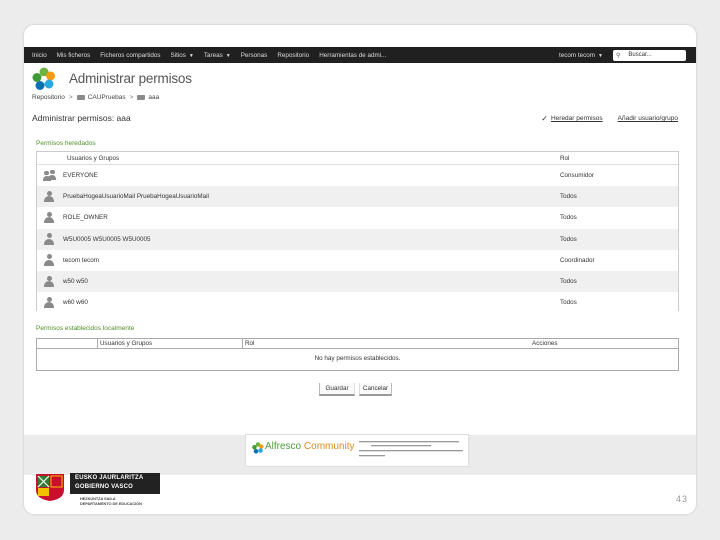 The width and height of the screenshot is (720, 540). Describe the element at coordinates (104, 487) in the screenshot. I see `gov-name-line2: GOBIERNO VASCO` at that location.